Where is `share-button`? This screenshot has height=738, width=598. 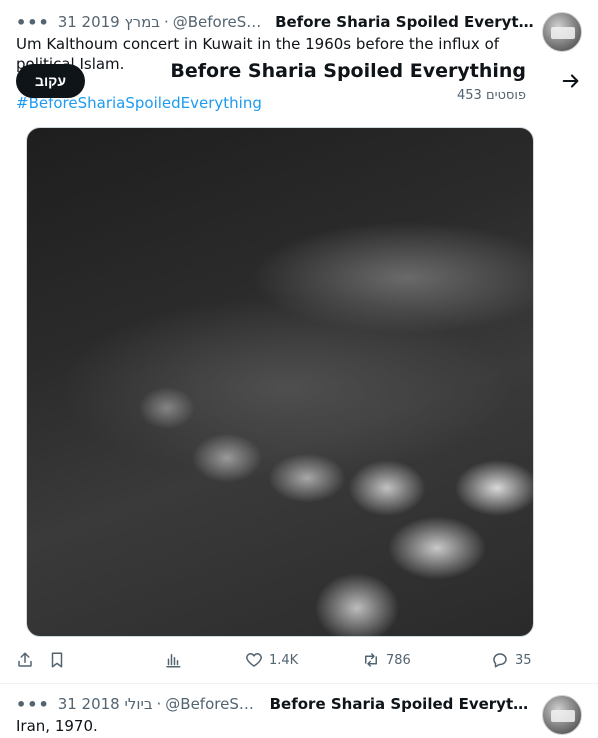 share-button is located at coordinates (25, 660).